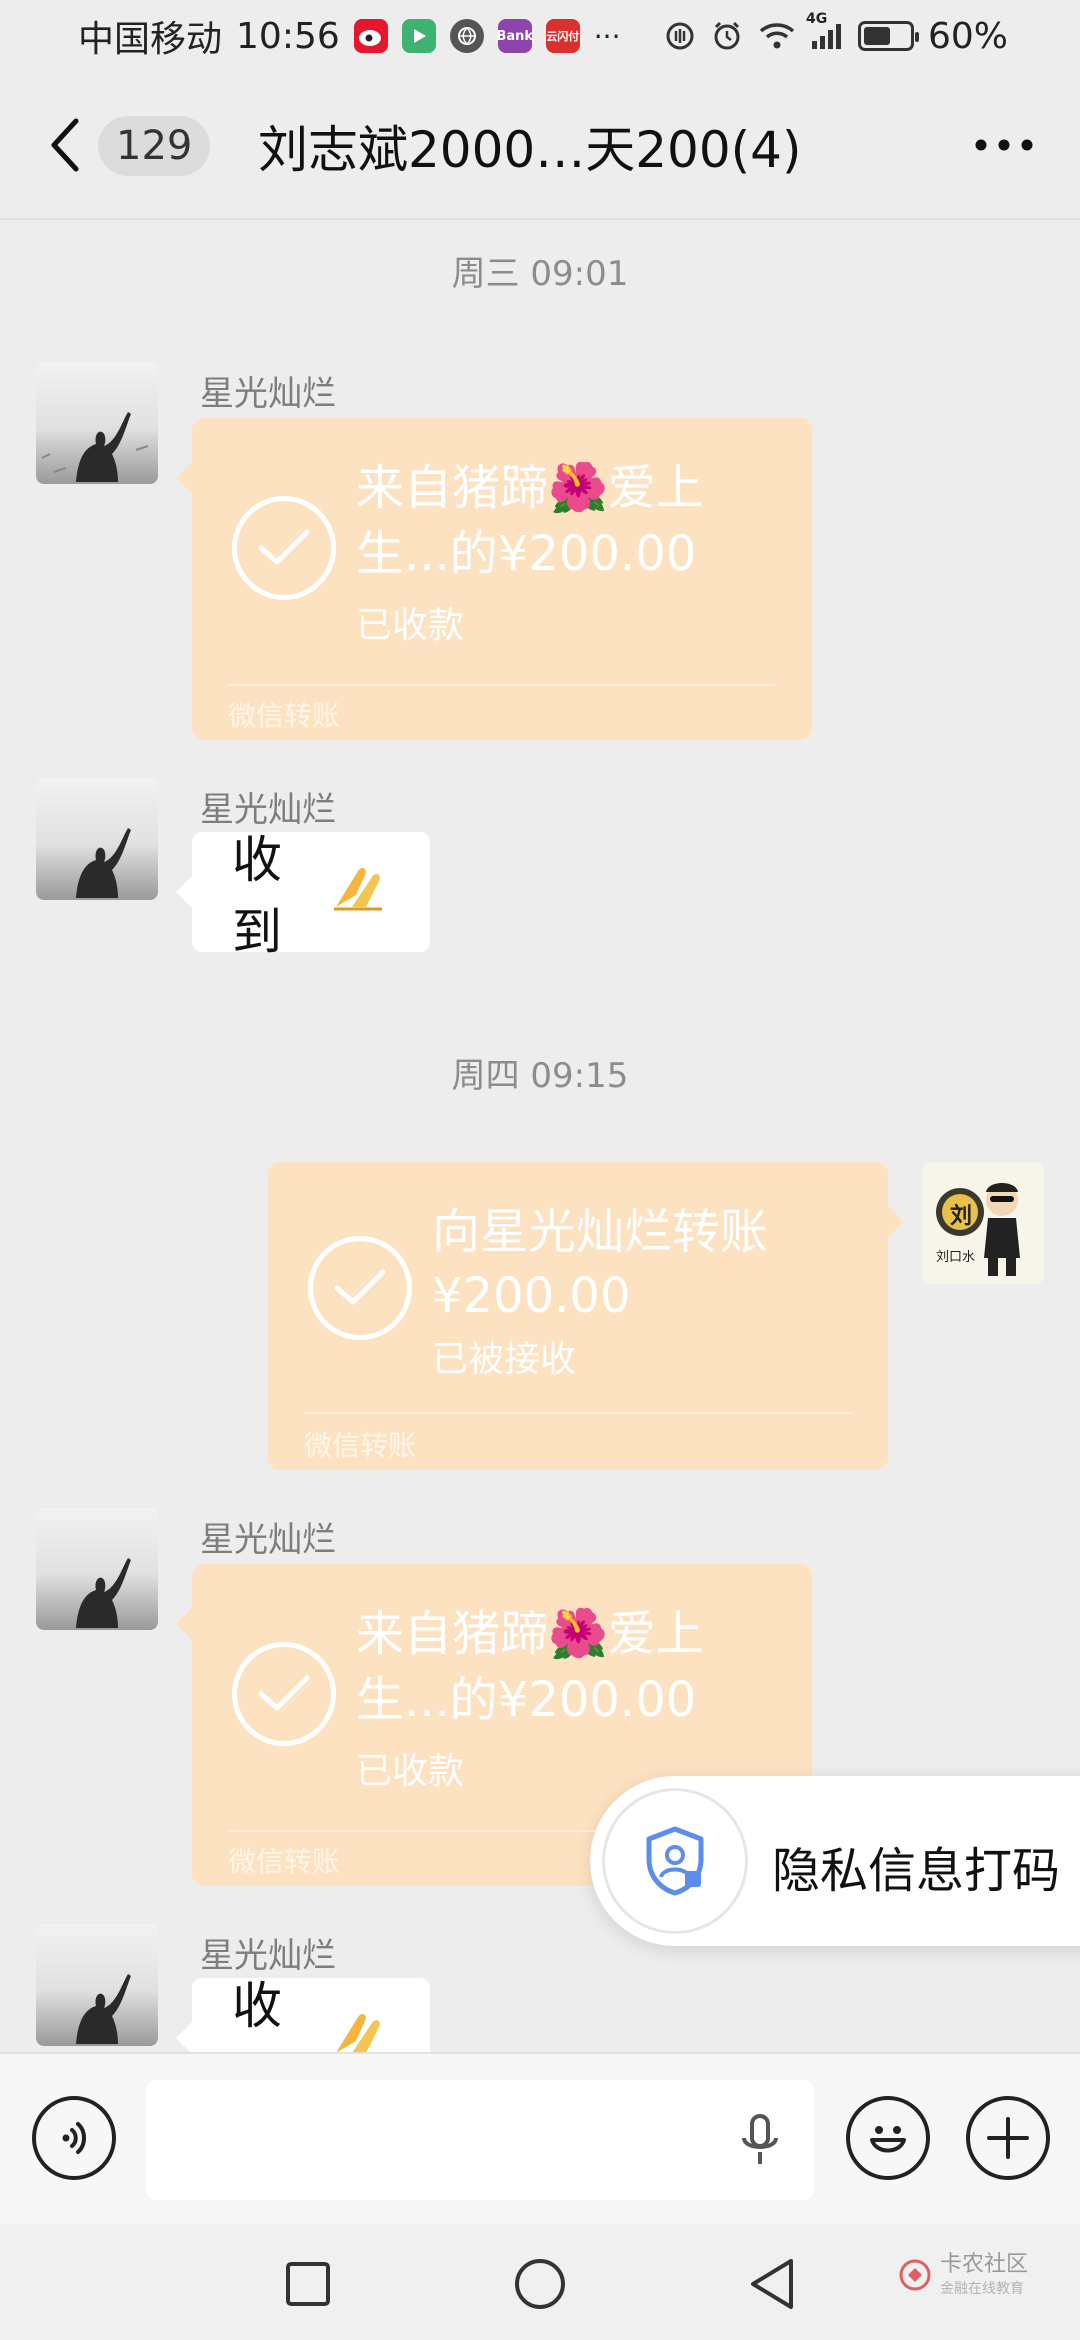 This screenshot has width=1080, height=2340. I want to click on transfer-amount-line: ¥200.00, so click(531, 1296).